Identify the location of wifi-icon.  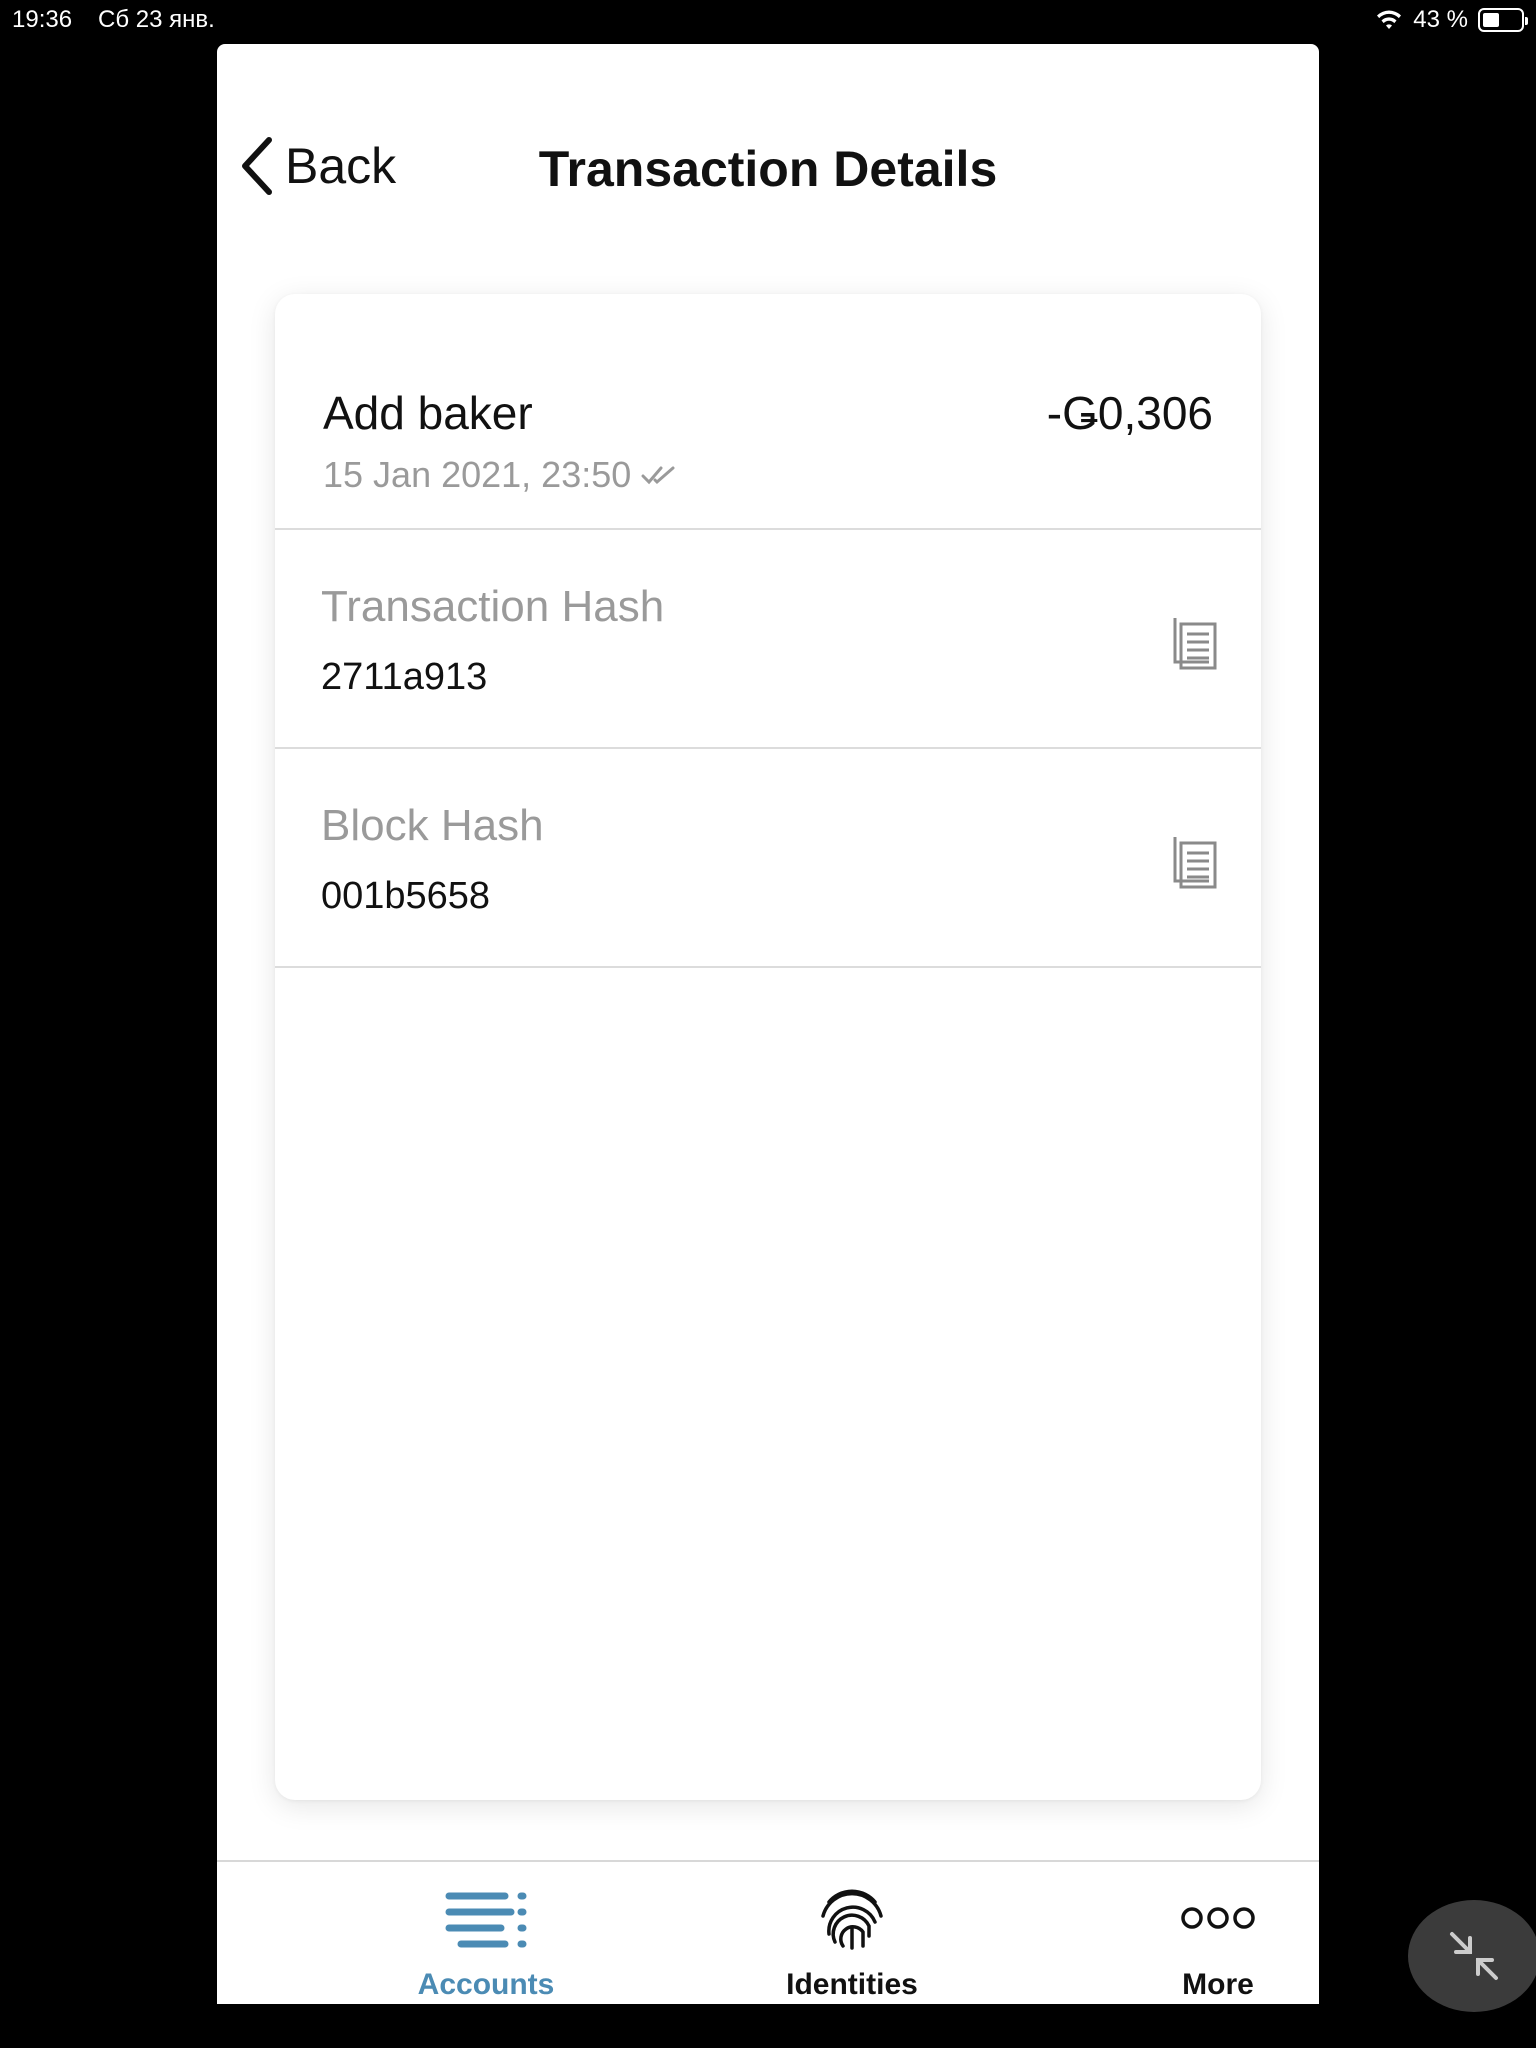
(1389, 19).